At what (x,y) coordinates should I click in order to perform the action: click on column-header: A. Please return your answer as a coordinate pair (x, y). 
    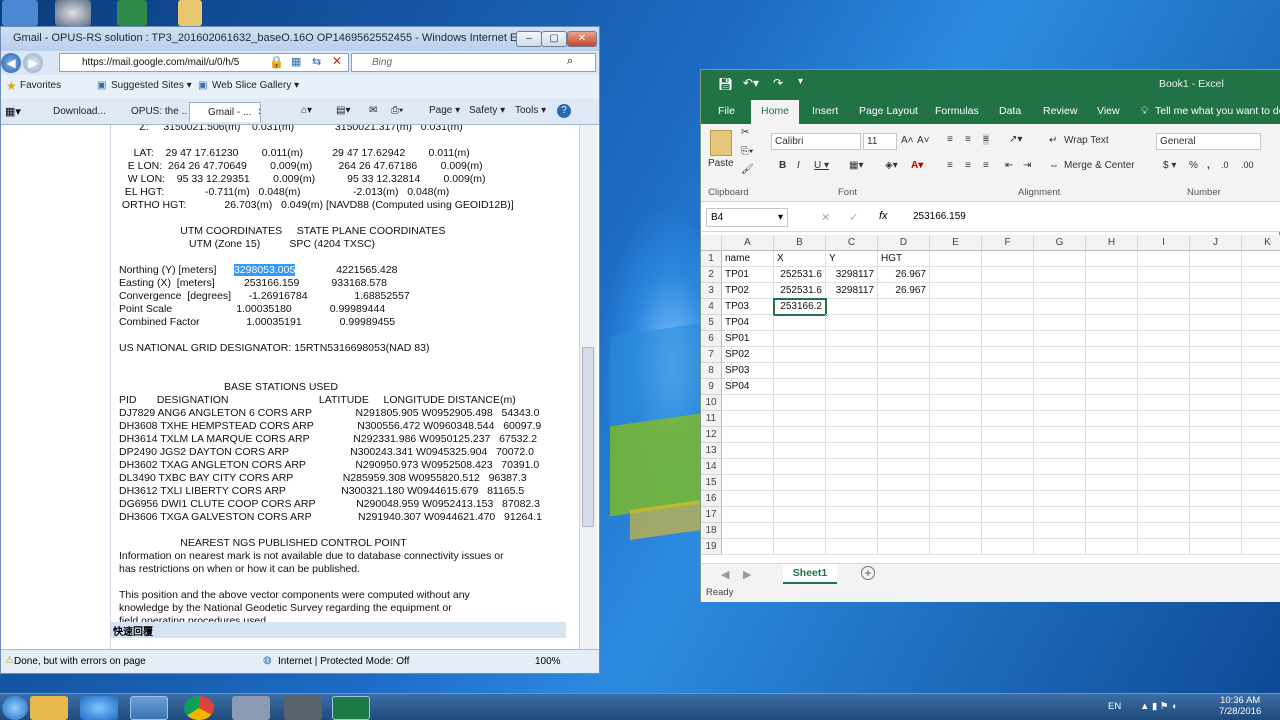
    Looking at the image, I should click on (748, 243).